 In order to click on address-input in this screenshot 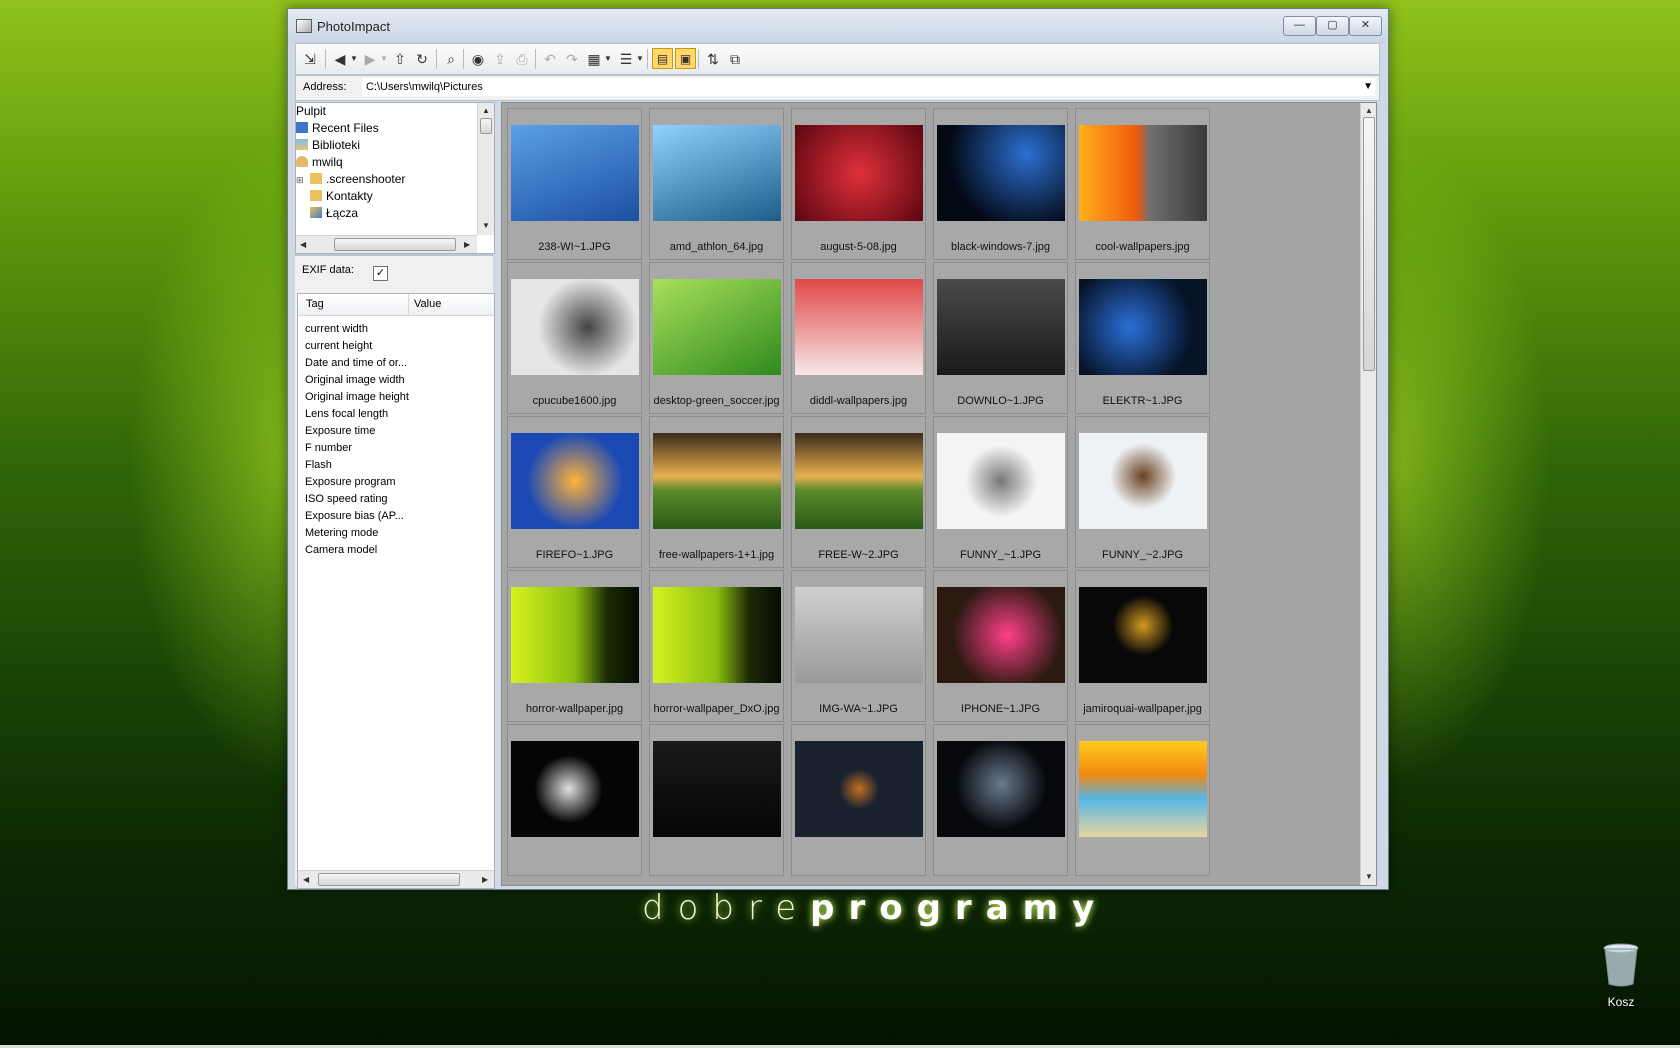, I will do `click(868, 87)`.